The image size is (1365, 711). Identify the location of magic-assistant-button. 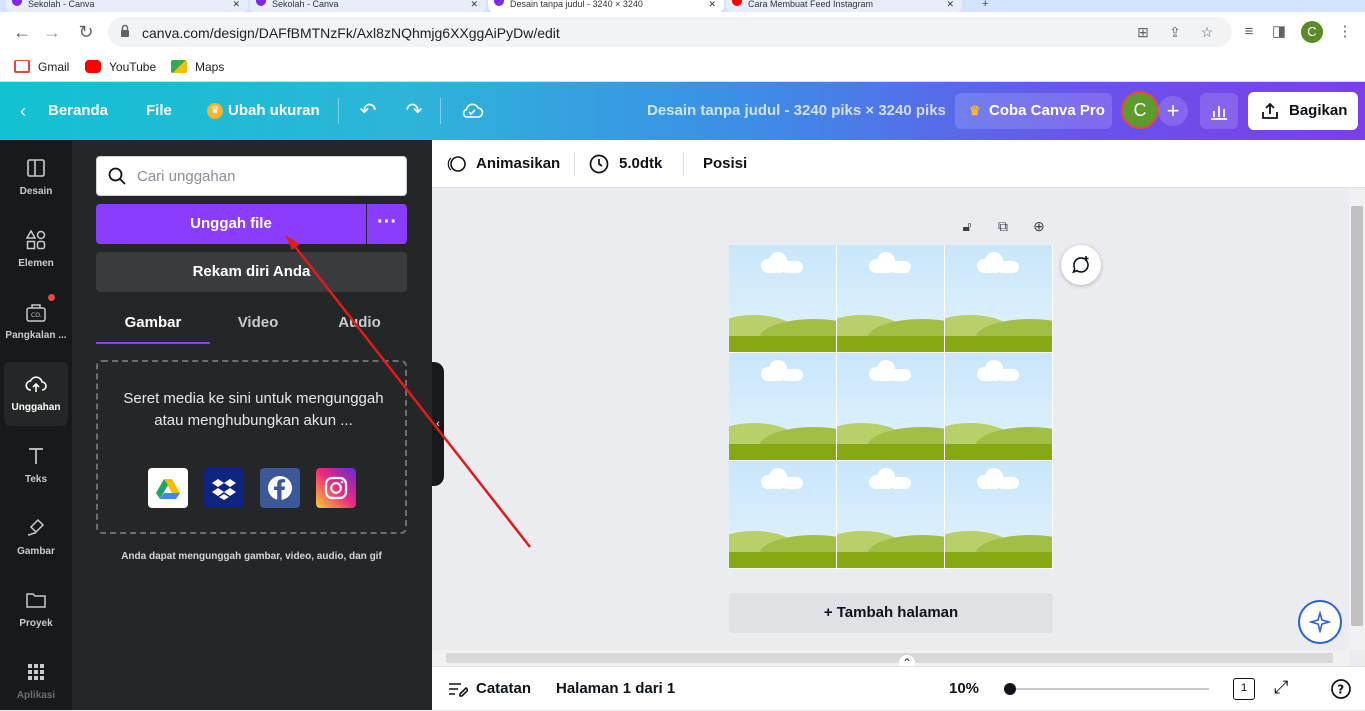
(1320, 622).